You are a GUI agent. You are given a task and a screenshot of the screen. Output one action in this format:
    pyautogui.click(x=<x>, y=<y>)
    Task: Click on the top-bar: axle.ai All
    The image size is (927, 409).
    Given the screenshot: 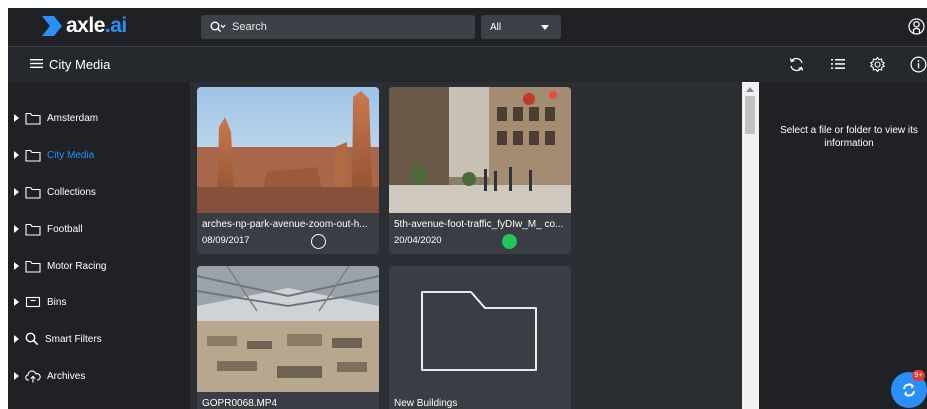 What is the action you would take?
    pyautogui.click(x=467, y=27)
    